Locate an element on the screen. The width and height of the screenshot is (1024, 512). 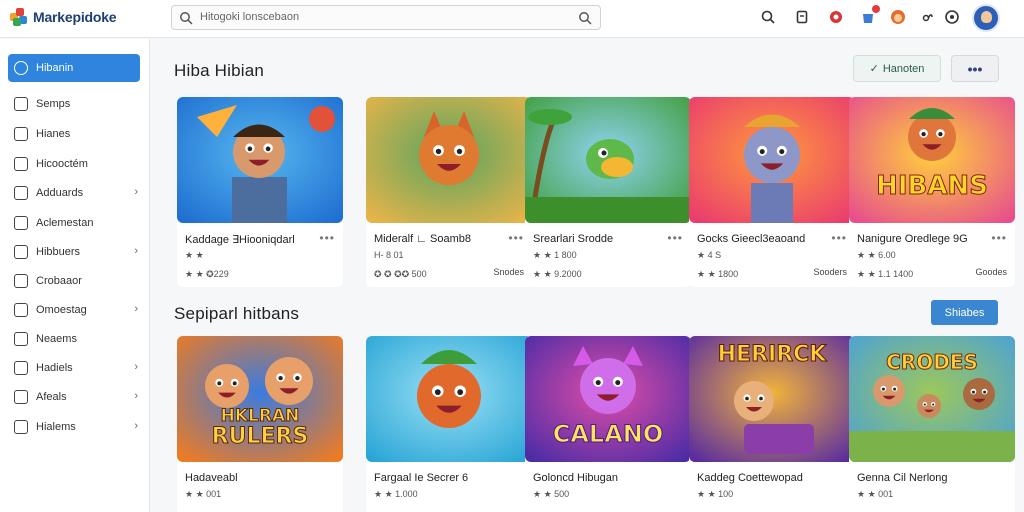
sidebar-item: Hicooctém is located at coordinates (74, 164).